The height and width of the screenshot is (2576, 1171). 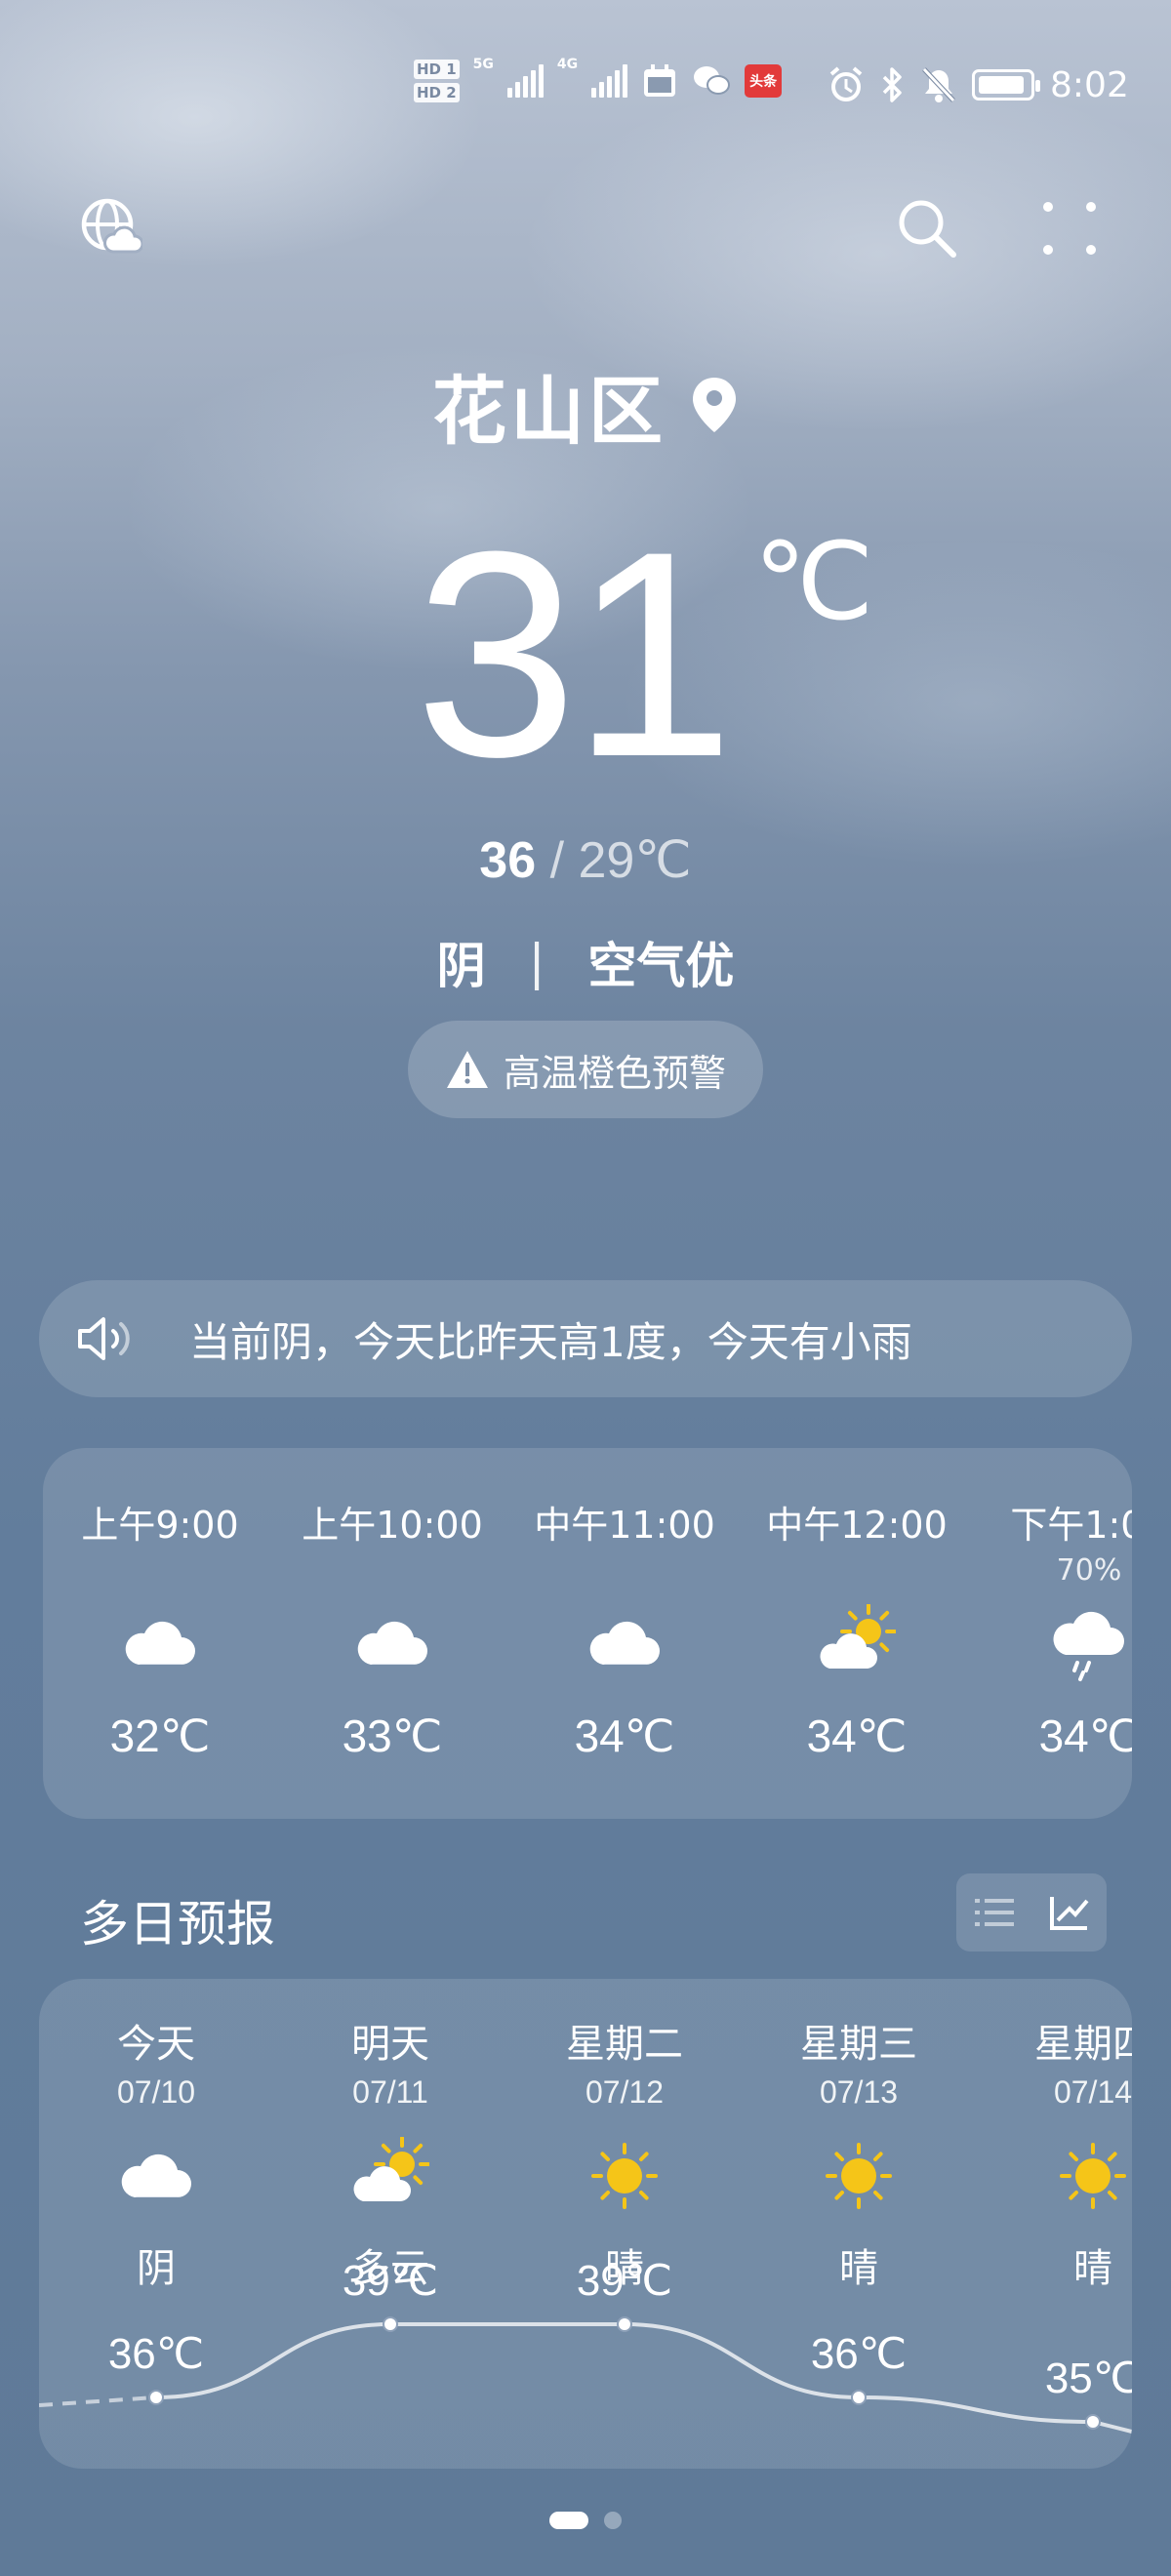 I want to click on weather-alert-button: 高温橙色预警, so click(x=585, y=1069).